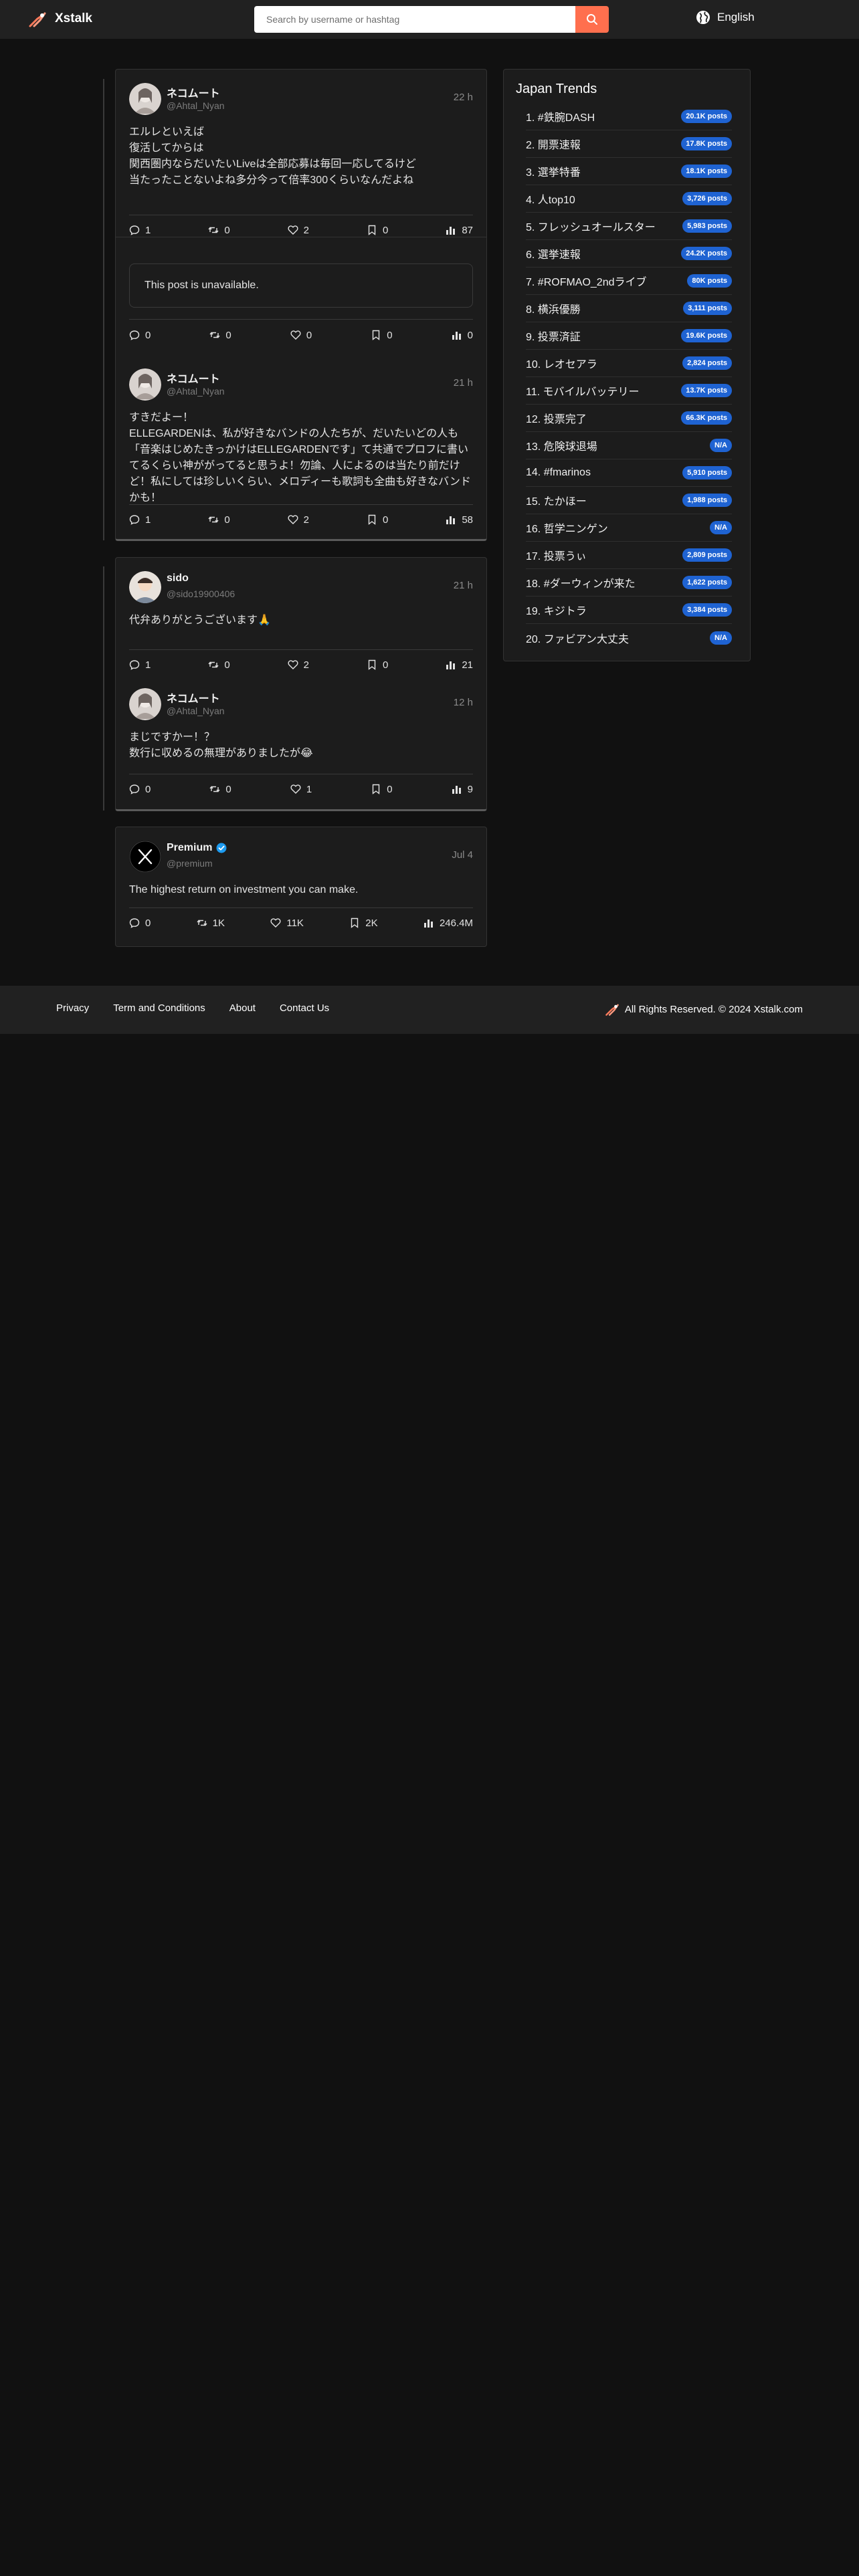 Image resolution: width=859 pixels, height=2576 pixels. Describe the element at coordinates (556, 89) in the screenshot. I see `trends-title: Japan Trends` at that location.